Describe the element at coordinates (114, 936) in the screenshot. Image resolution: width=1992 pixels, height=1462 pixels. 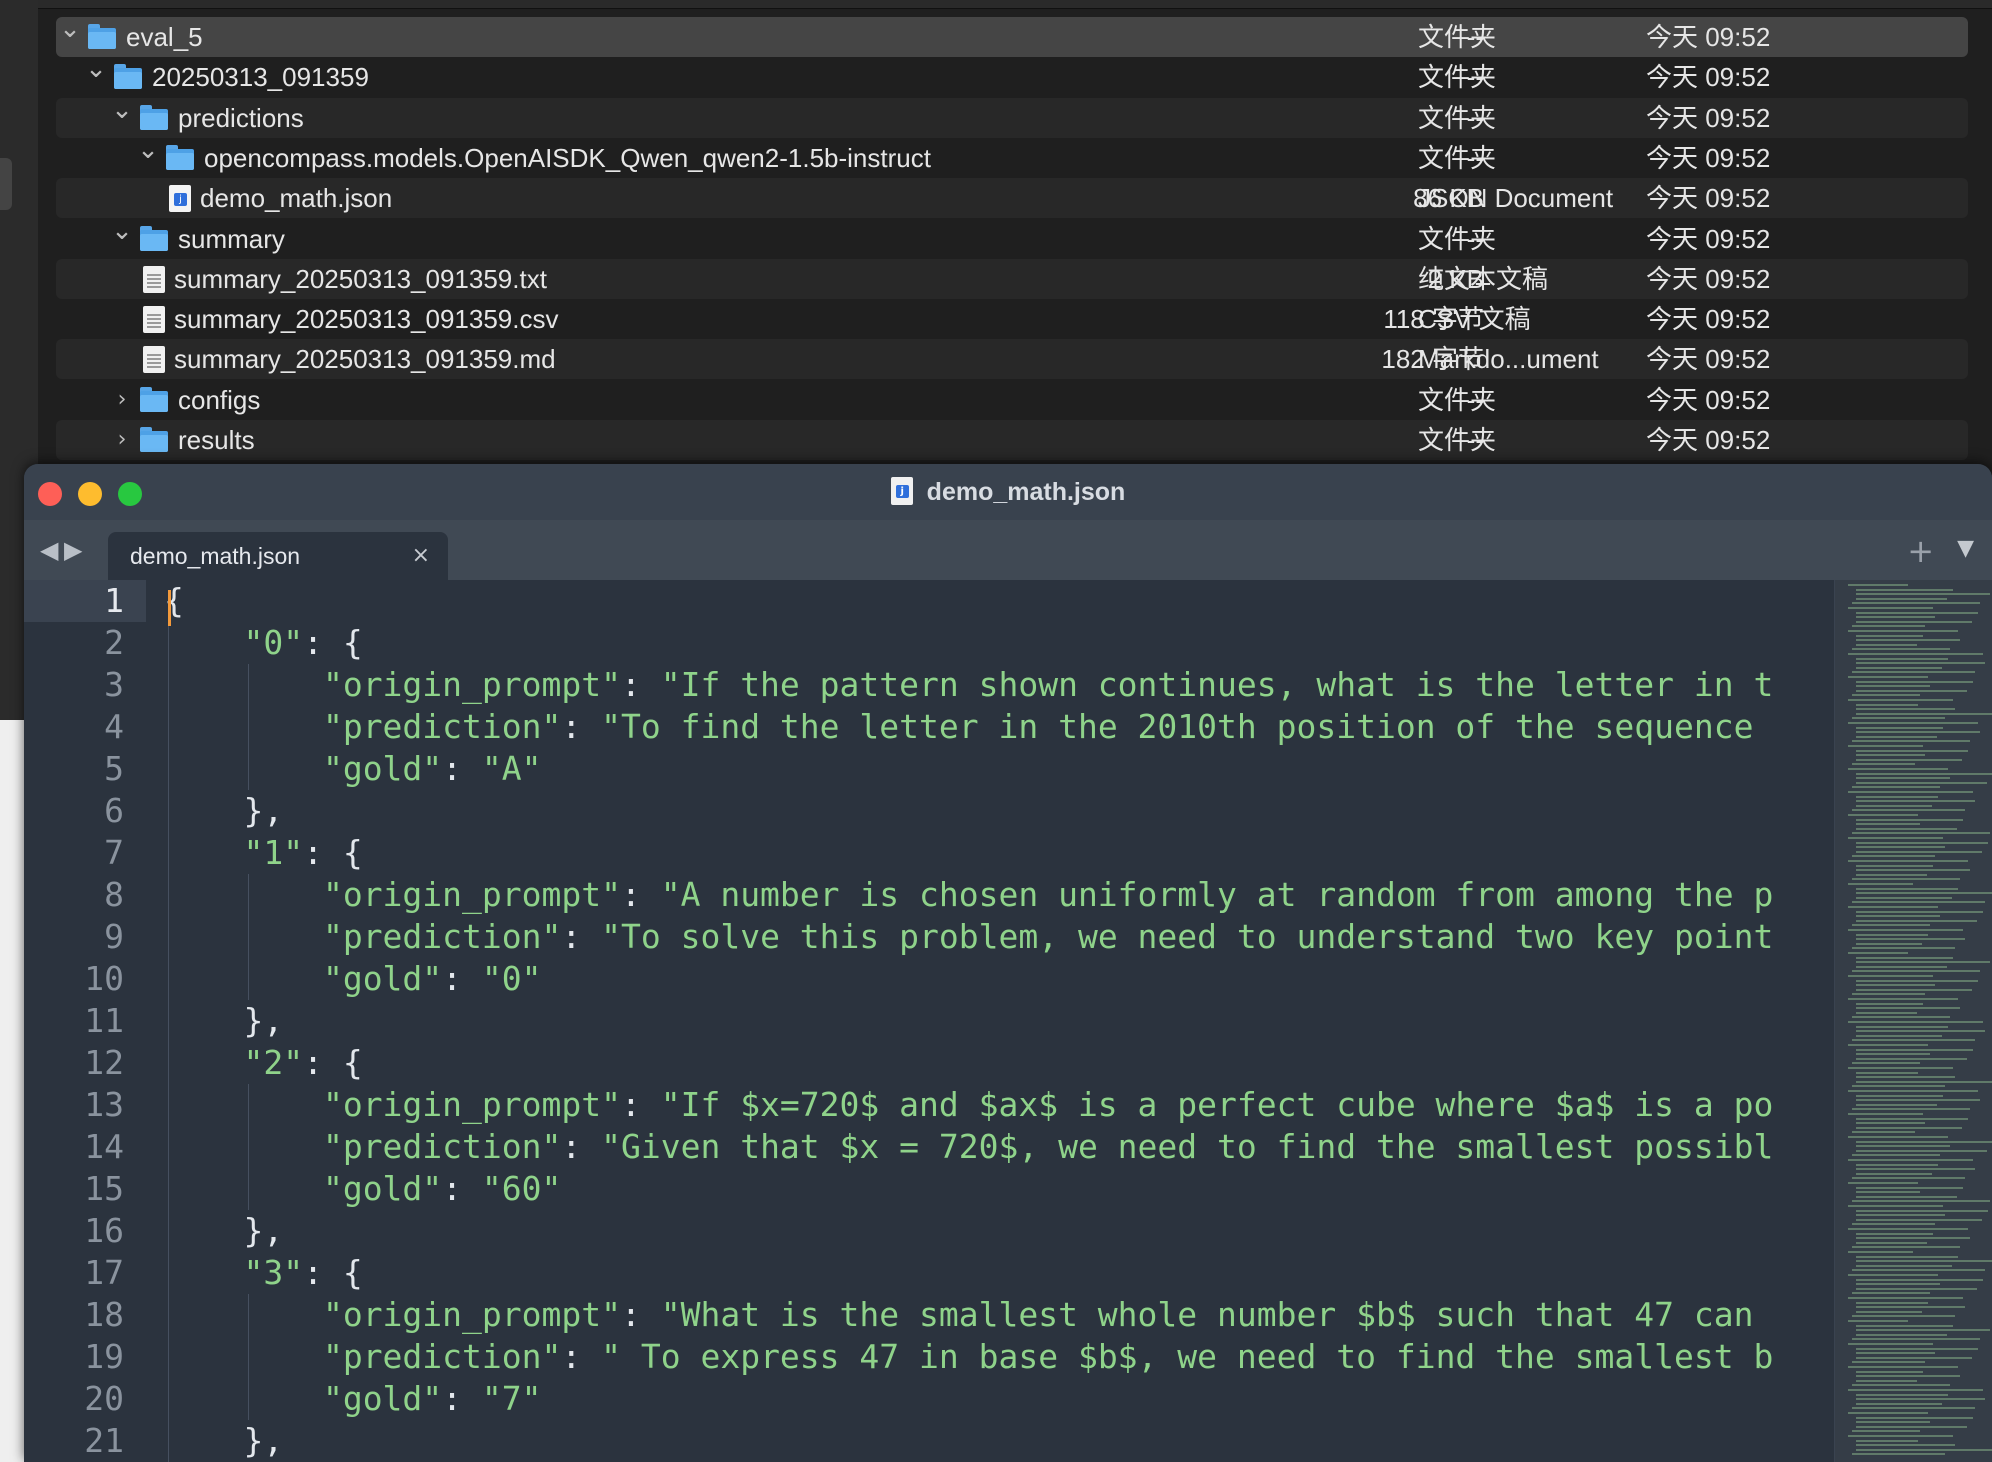
I see `line-number: 9` at that location.